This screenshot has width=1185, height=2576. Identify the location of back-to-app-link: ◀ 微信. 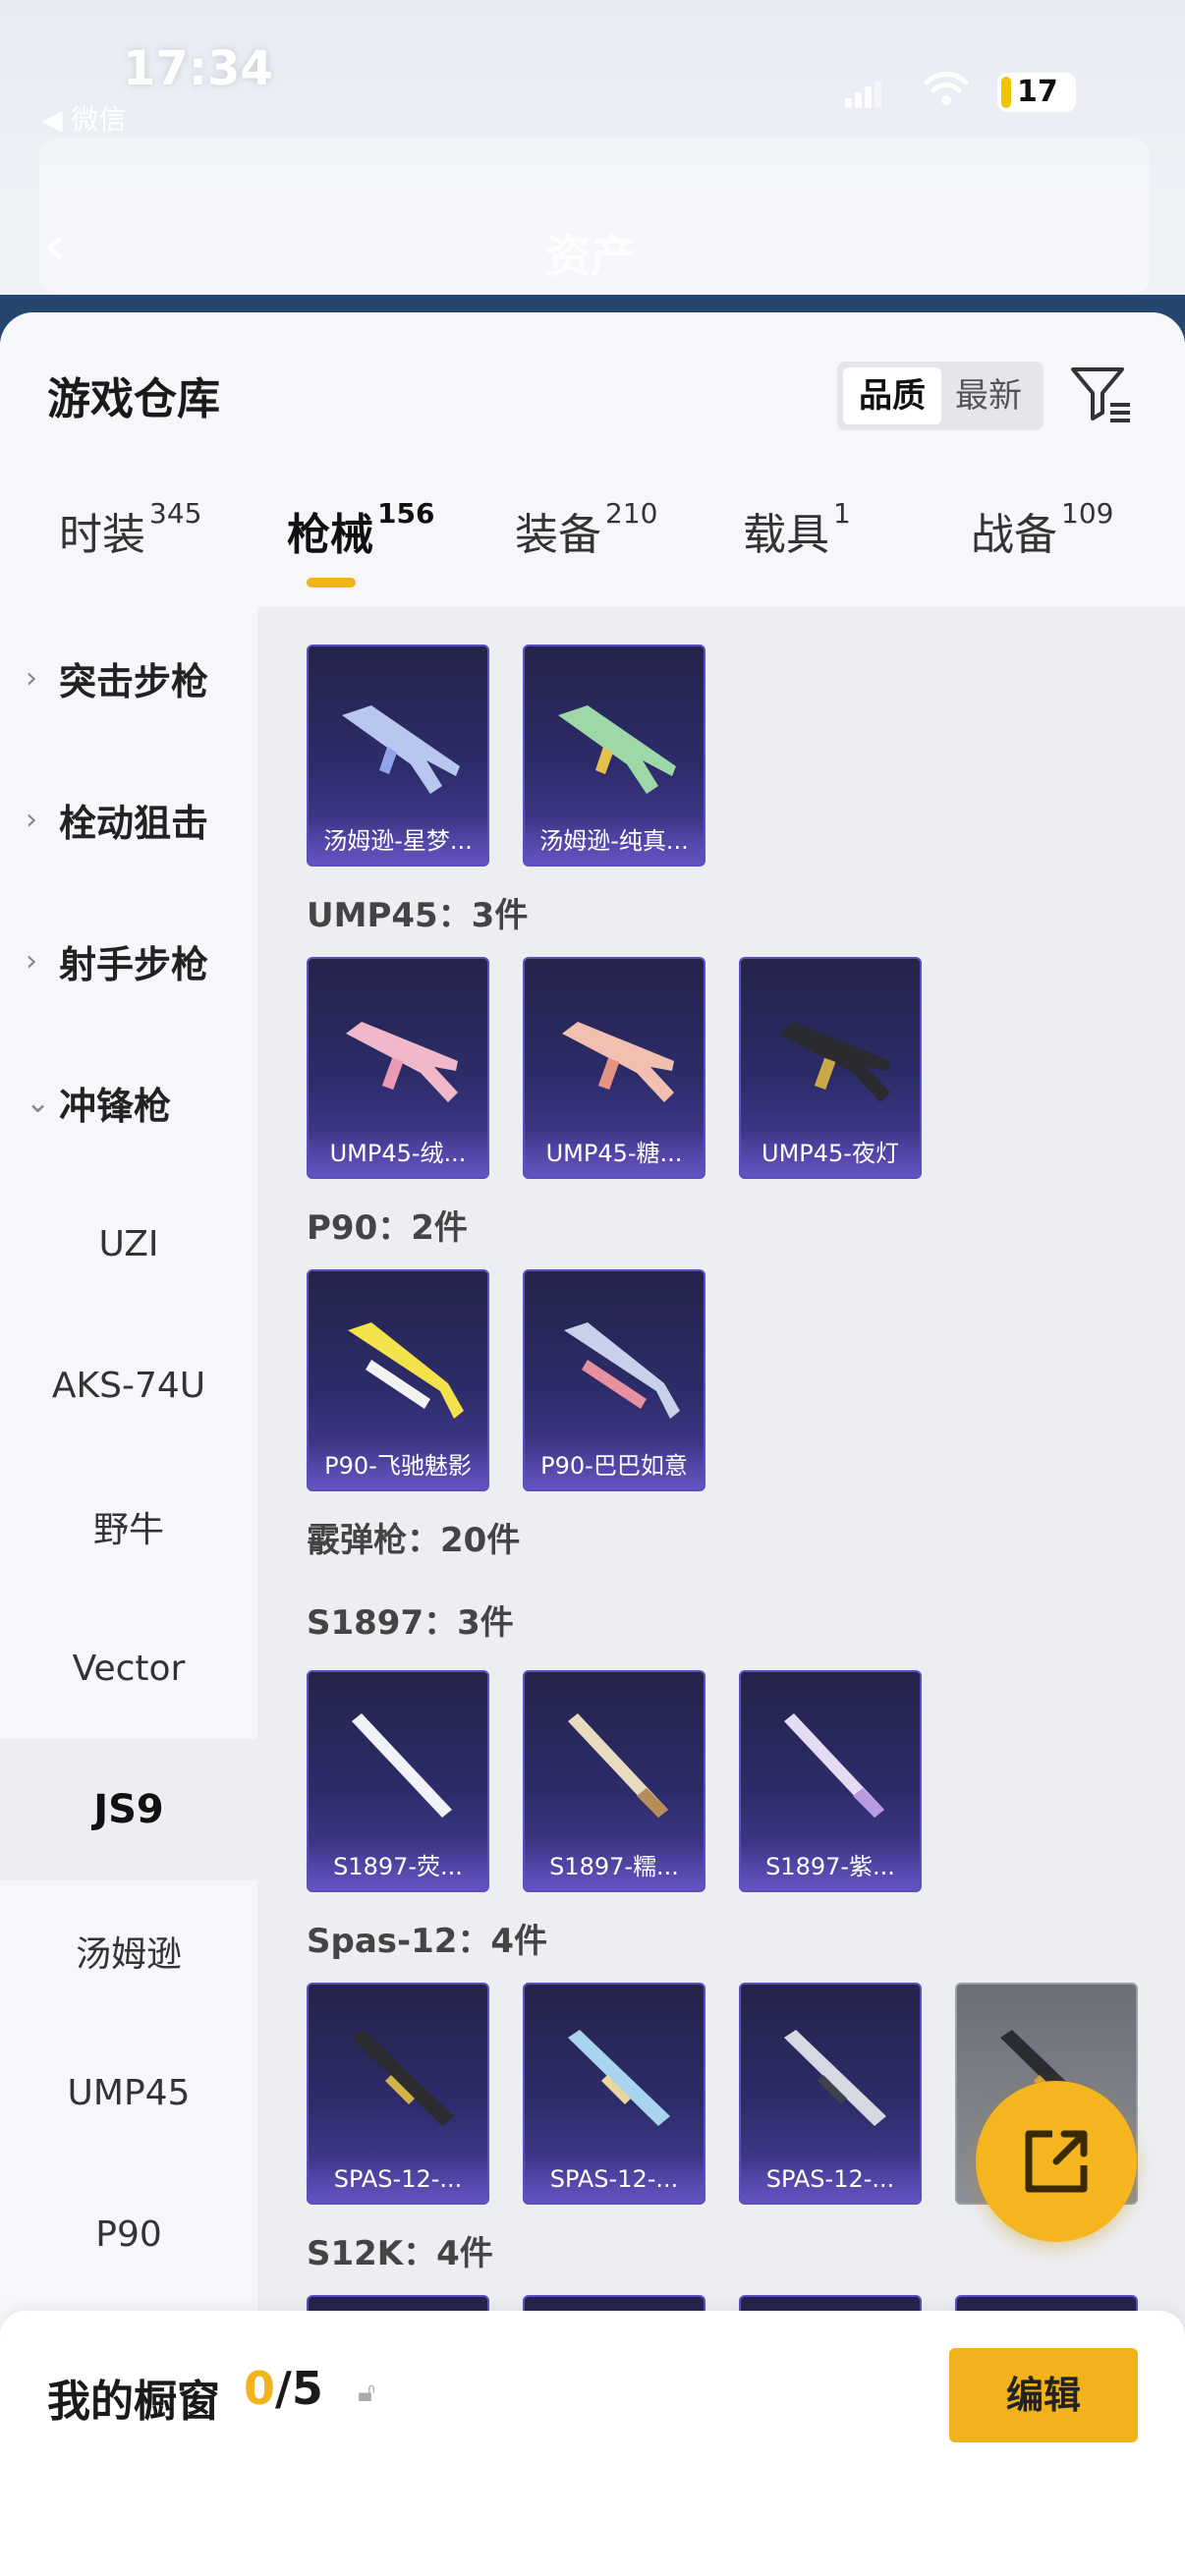
(84, 118).